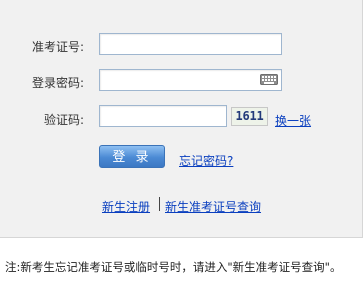 Image resolution: width=363 pixels, height=283 pixels. What do you see at coordinates (132, 156) in the screenshot?
I see `login-button: 登 录` at bounding box center [132, 156].